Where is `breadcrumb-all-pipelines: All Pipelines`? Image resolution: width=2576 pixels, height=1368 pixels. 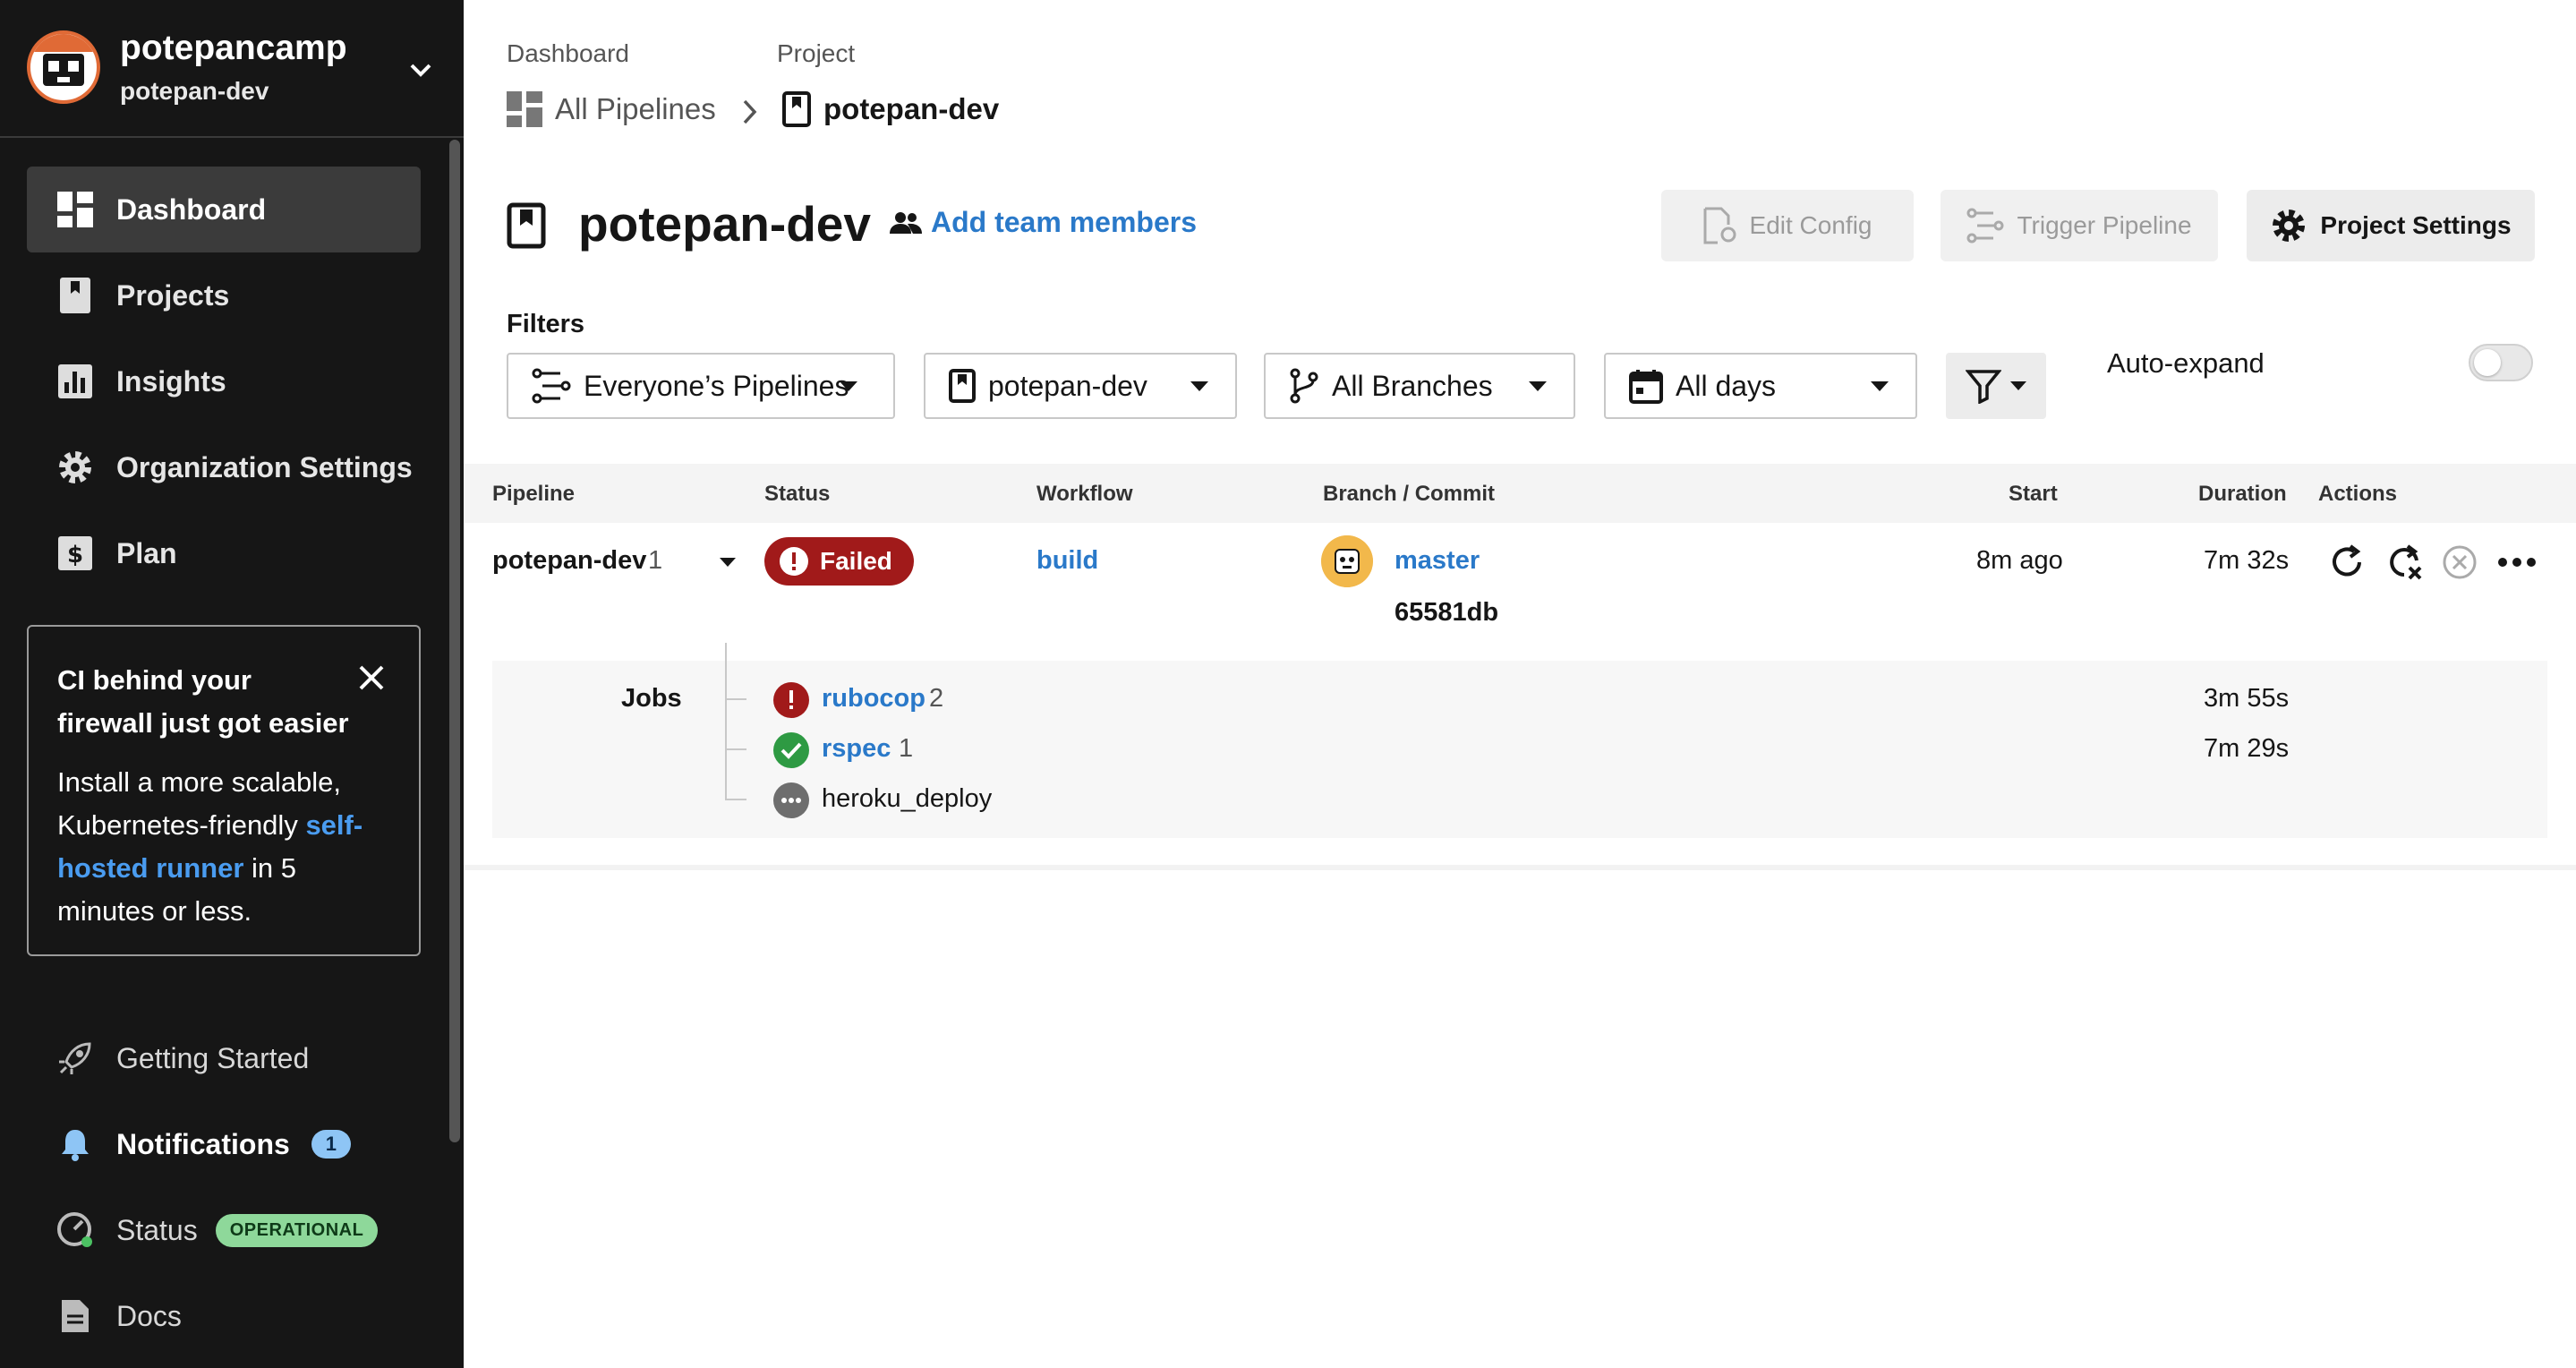 breadcrumb-all-pipelines: All Pipelines is located at coordinates (611, 109).